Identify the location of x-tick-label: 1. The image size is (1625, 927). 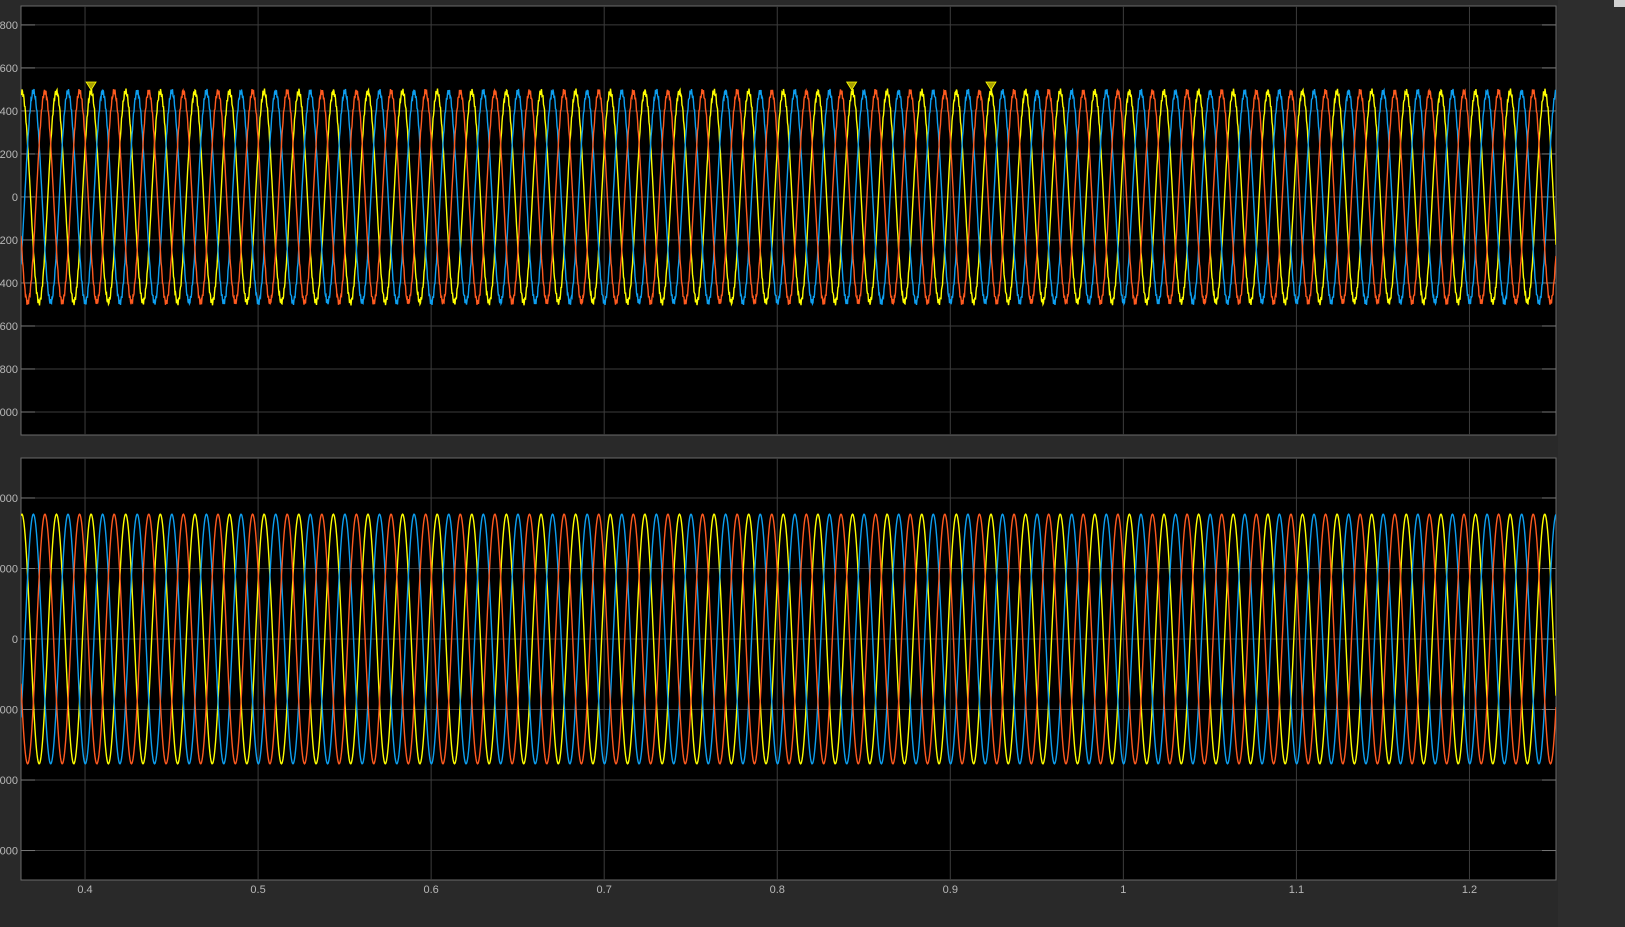
(1123, 890).